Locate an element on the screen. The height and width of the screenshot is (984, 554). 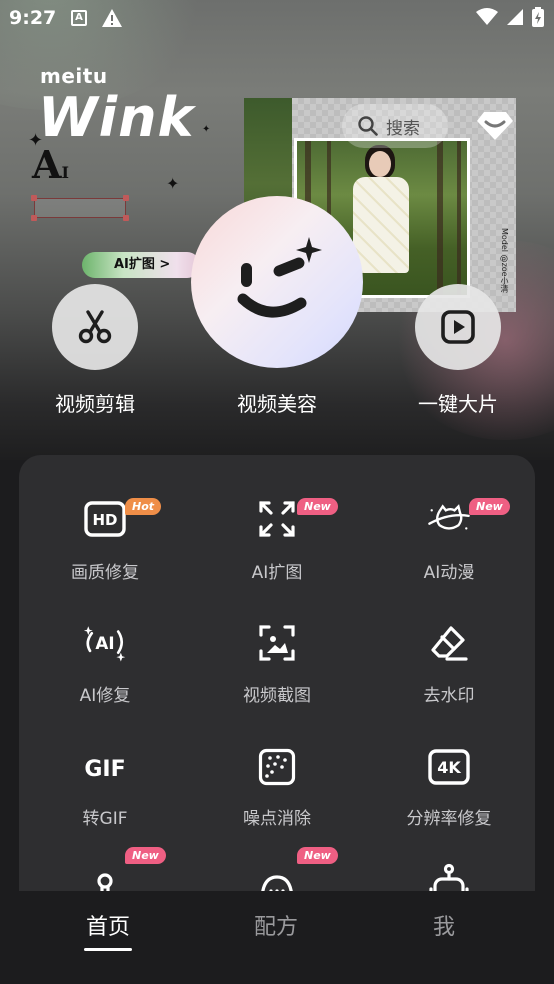
tool-noise-removal: 噪点消除 is located at coordinates (277, 779).